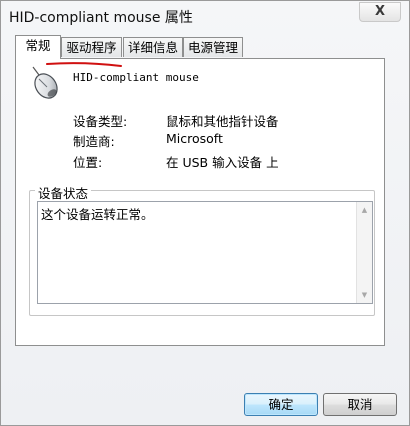  I want to click on tab-label: 电源管理, so click(212, 47).